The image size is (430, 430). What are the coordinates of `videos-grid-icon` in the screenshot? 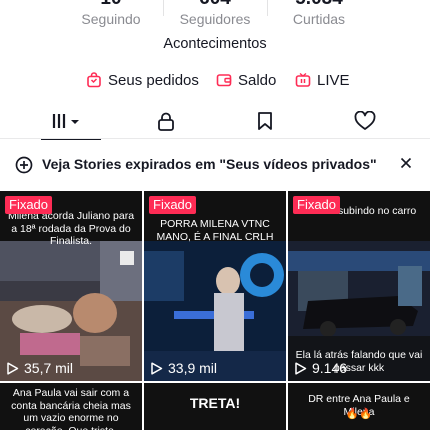 It's located at (65, 121).